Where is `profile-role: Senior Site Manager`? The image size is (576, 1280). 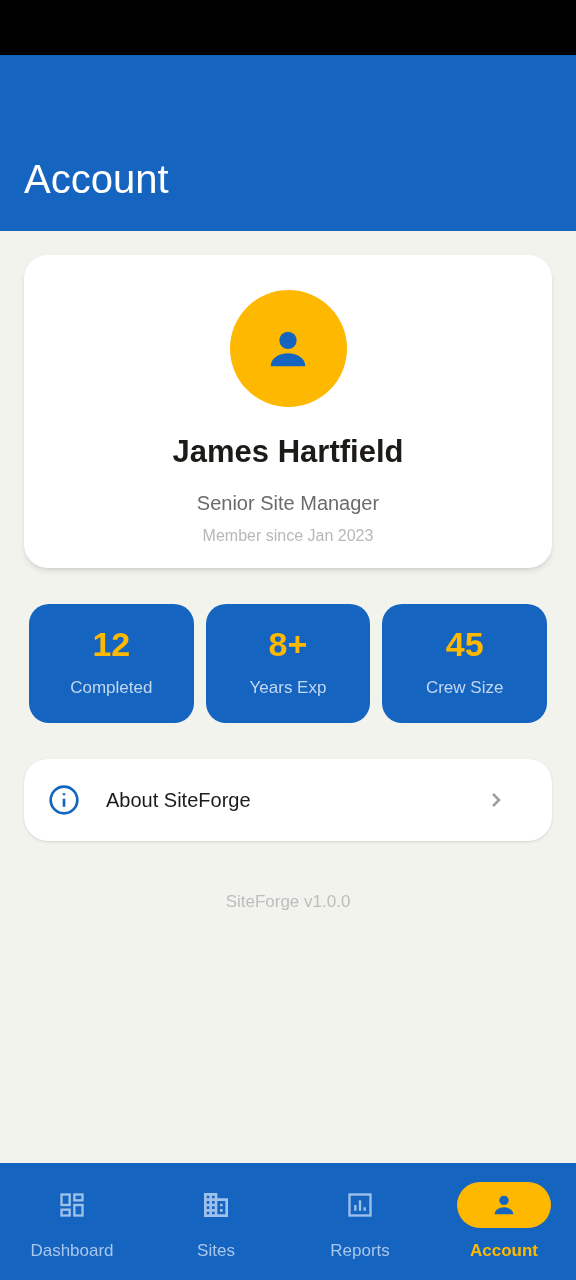 profile-role: Senior Site Manager is located at coordinates (288, 503).